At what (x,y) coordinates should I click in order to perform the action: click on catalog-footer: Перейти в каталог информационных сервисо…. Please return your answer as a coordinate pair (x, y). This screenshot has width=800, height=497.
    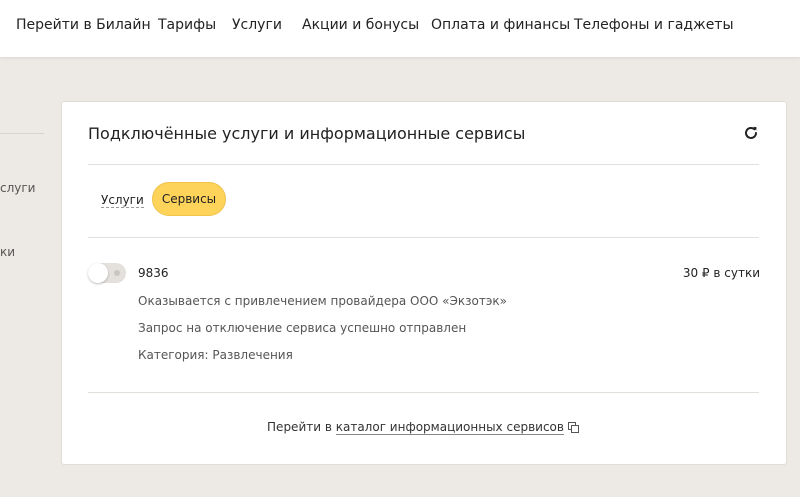
    Looking at the image, I should click on (423, 427).